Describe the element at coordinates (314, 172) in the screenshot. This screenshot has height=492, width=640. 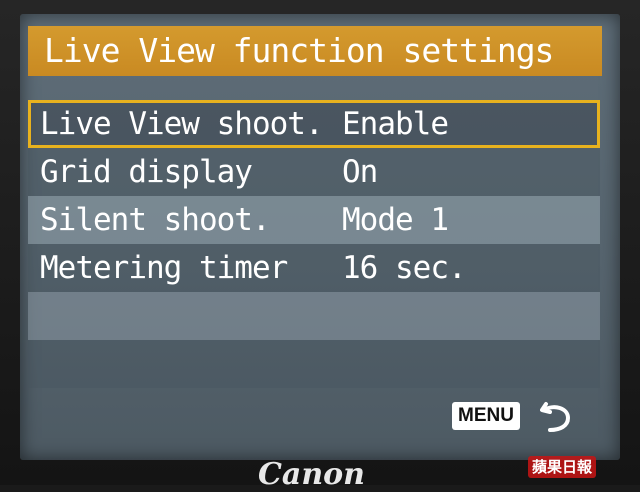
I see `menu-item-grid-display: Grid display On` at that location.